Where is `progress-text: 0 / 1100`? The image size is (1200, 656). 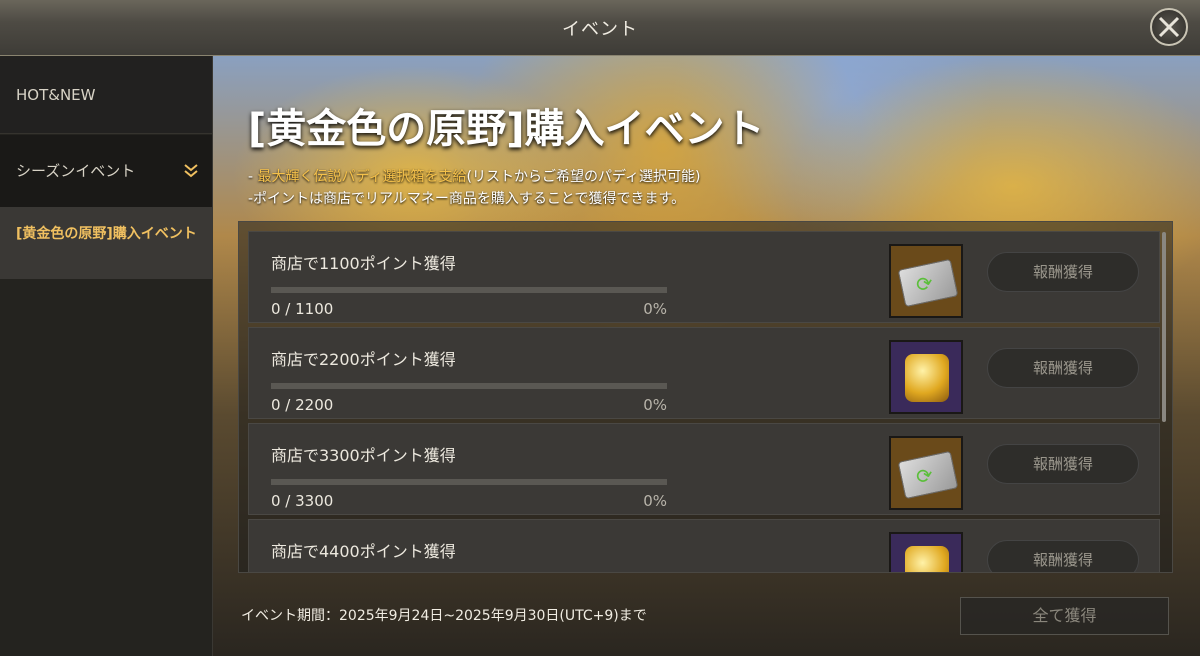 progress-text: 0 / 1100 is located at coordinates (302, 309).